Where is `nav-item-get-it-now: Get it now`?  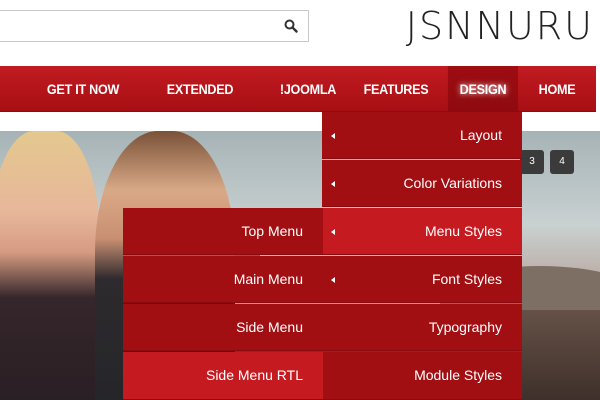 nav-item-get-it-now: Get it now is located at coordinates (82, 89).